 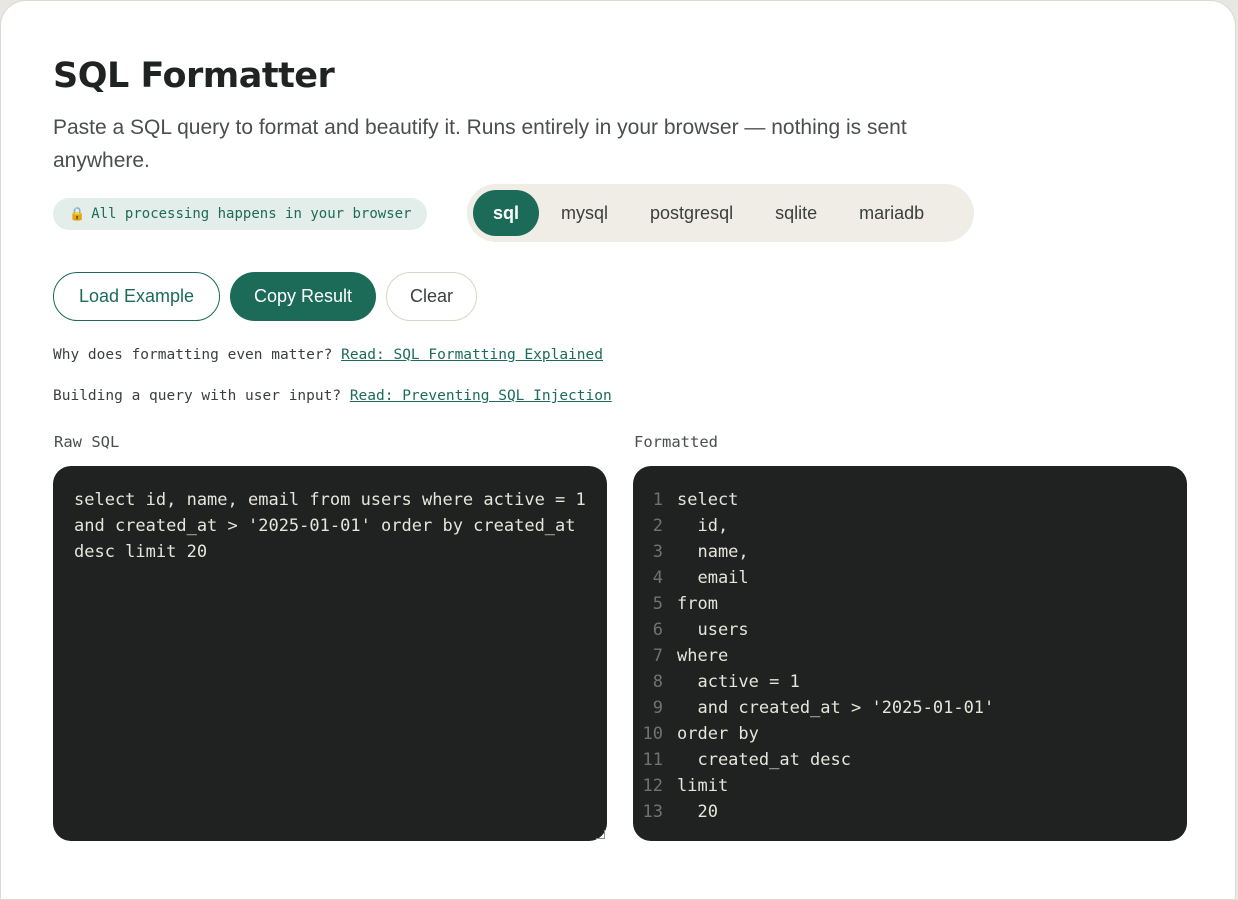 What do you see at coordinates (813, 578) in the screenshot?
I see `code-line: 4 email` at bounding box center [813, 578].